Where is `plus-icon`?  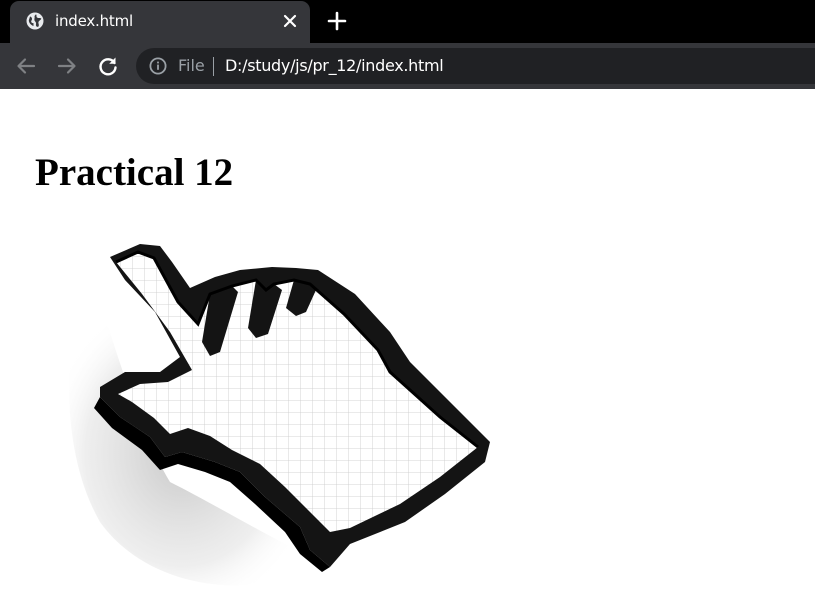 plus-icon is located at coordinates (337, 21).